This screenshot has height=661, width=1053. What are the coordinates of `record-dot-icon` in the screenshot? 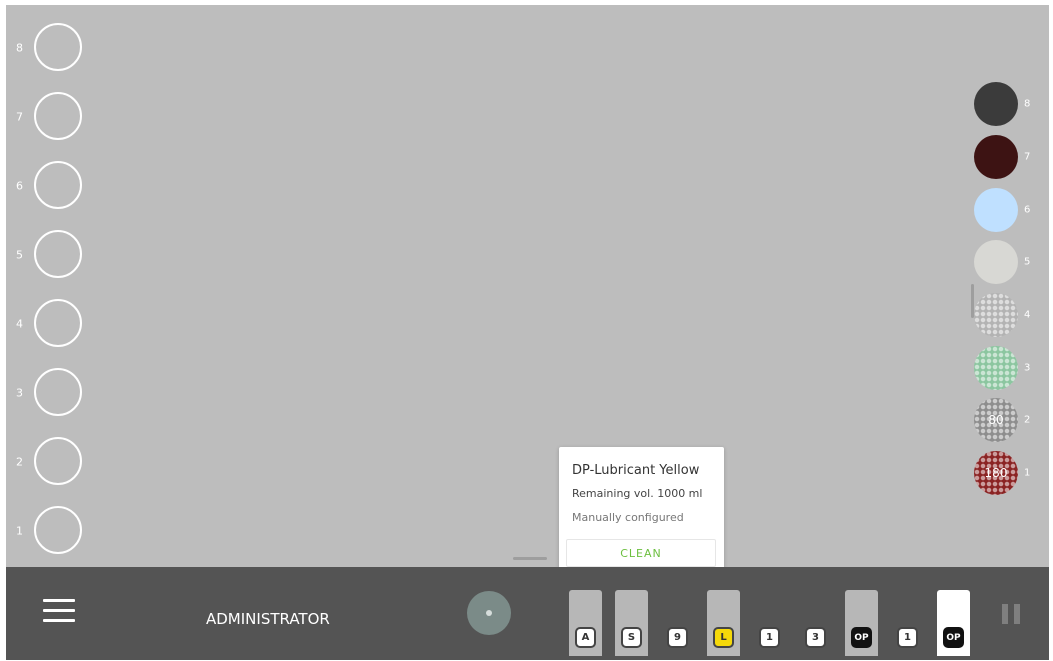 It's located at (489, 613).